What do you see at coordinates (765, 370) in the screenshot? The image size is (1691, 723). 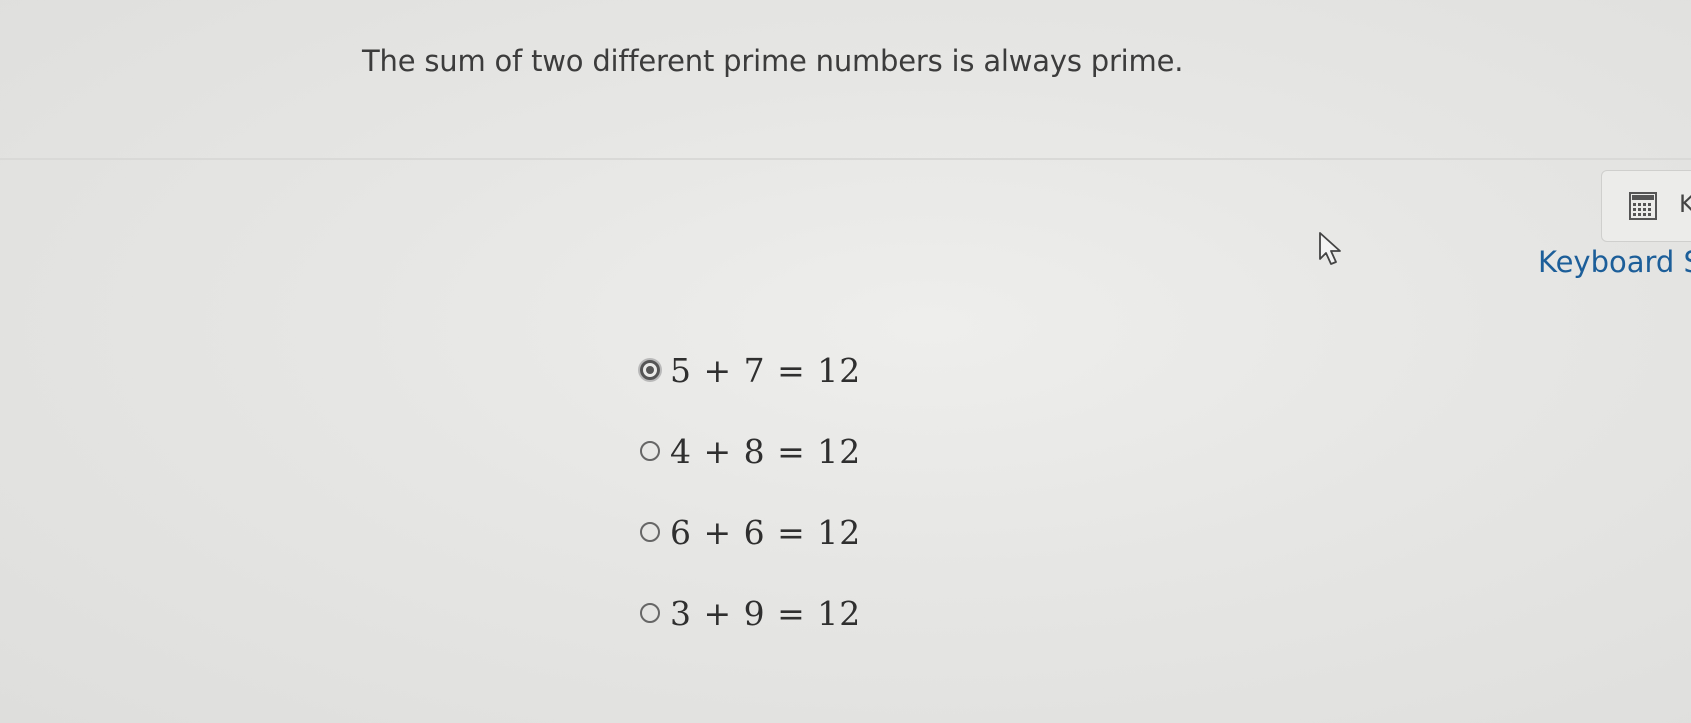 I see `option-label: 5 + 7 = 12` at bounding box center [765, 370].